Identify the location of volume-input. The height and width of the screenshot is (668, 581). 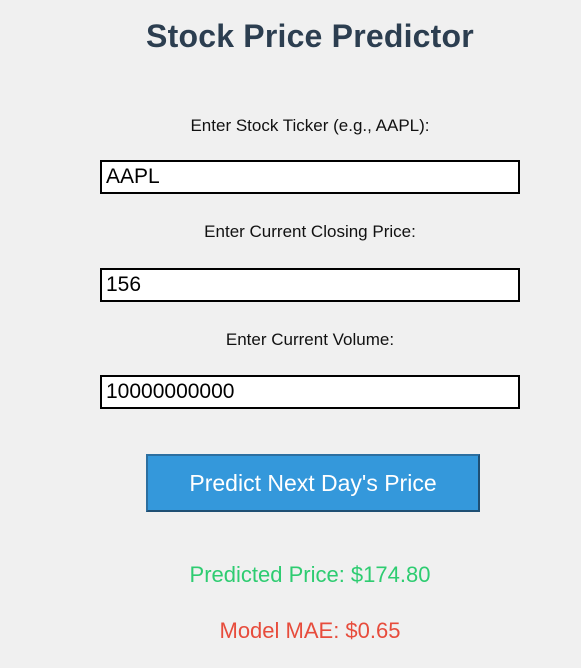
(310, 392).